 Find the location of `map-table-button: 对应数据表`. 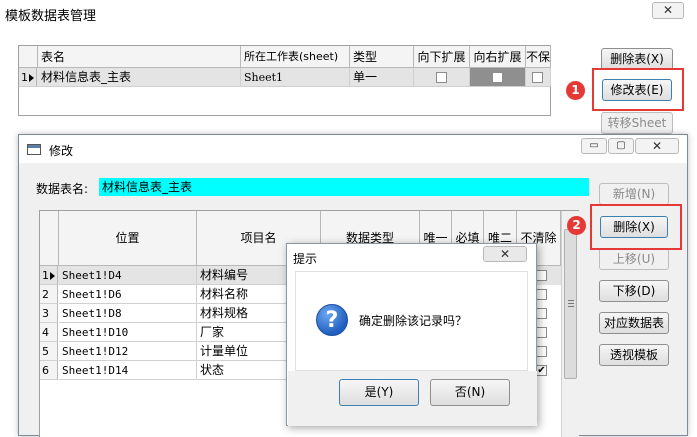

map-table-button: 对应数据表 is located at coordinates (634, 323).